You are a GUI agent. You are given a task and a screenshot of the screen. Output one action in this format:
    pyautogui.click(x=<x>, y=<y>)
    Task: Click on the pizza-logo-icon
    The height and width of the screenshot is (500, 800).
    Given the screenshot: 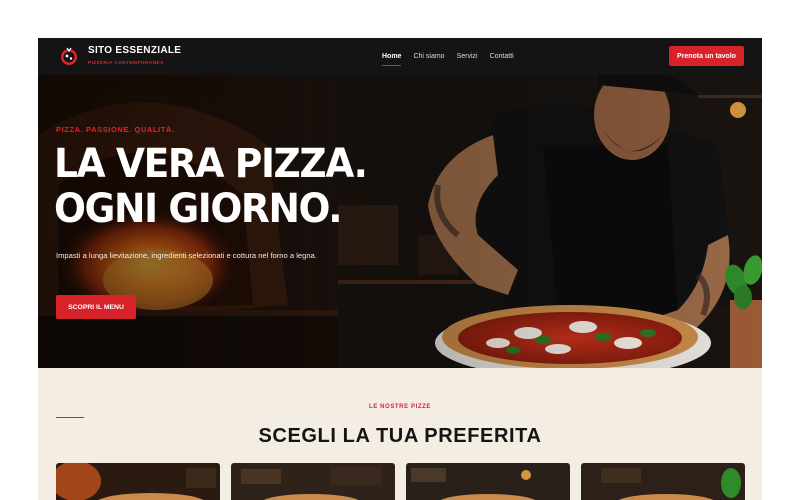 What is the action you would take?
    pyautogui.click(x=69, y=56)
    